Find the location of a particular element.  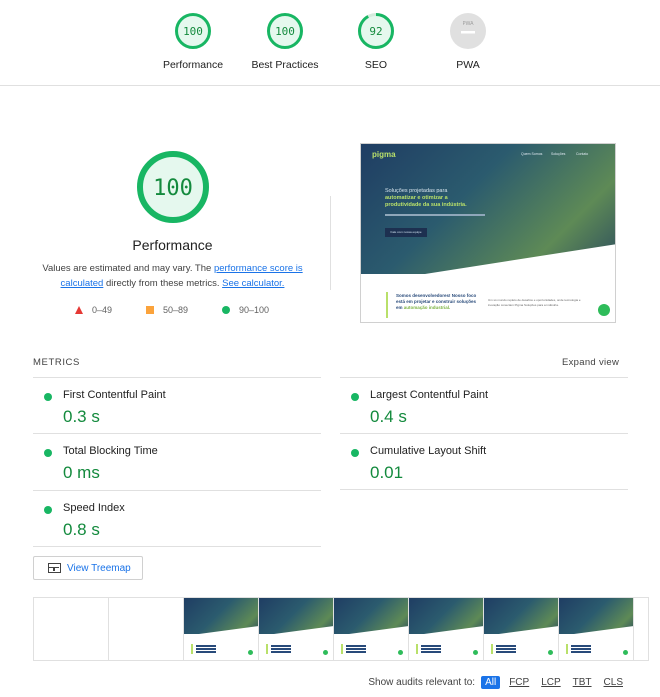

desc-prefix: Values are estimated and may vary. The is located at coordinates (127, 268).